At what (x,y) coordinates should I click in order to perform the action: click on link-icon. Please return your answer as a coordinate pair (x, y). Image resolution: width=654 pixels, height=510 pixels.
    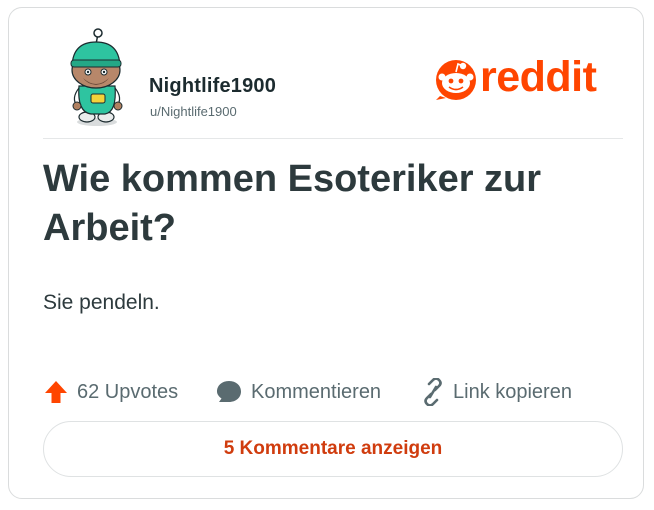
    Looking at the image, I should click on (433, 392).